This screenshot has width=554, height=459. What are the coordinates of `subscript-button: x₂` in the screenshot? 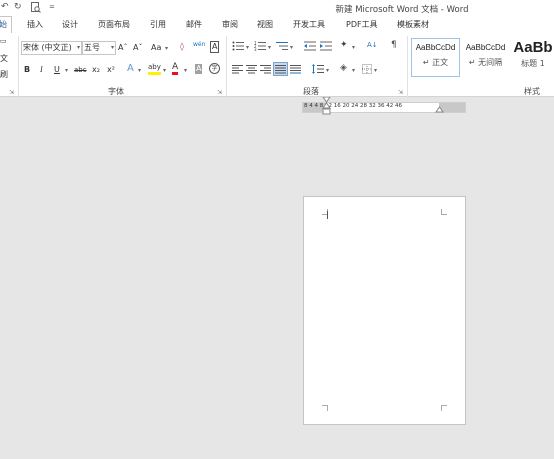 It's located at (96, 69).